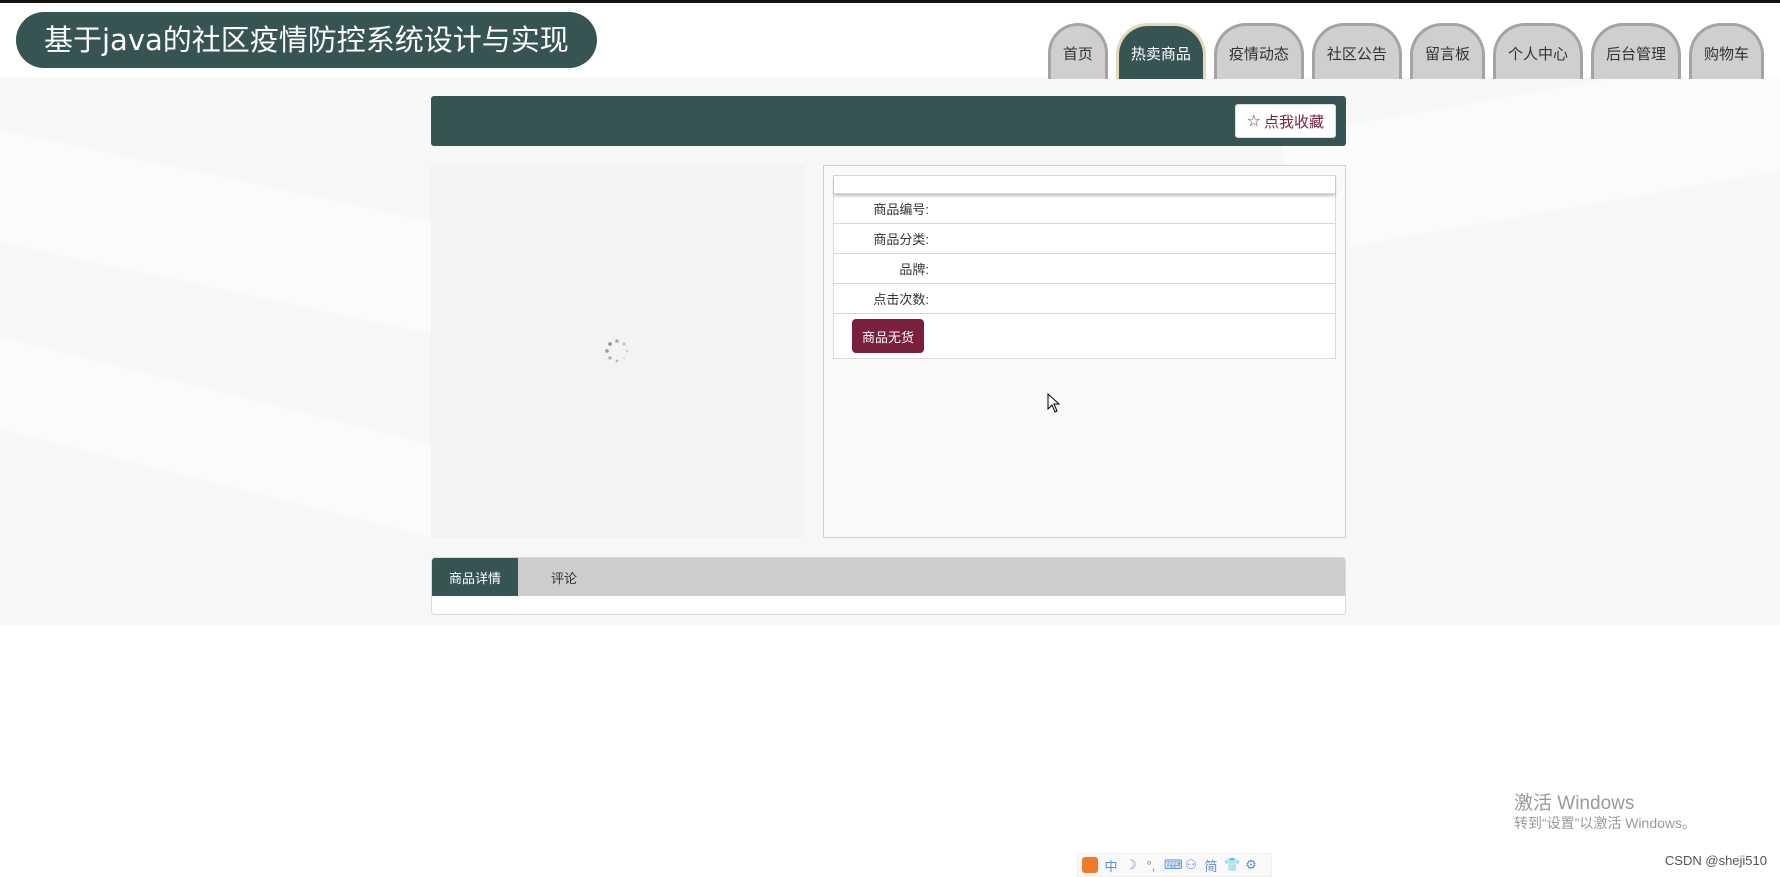  I want to click on product-info-panel: 商品编号: 商品分类: 品牌: 点击次数: 商品无货, so click(1084, 351).